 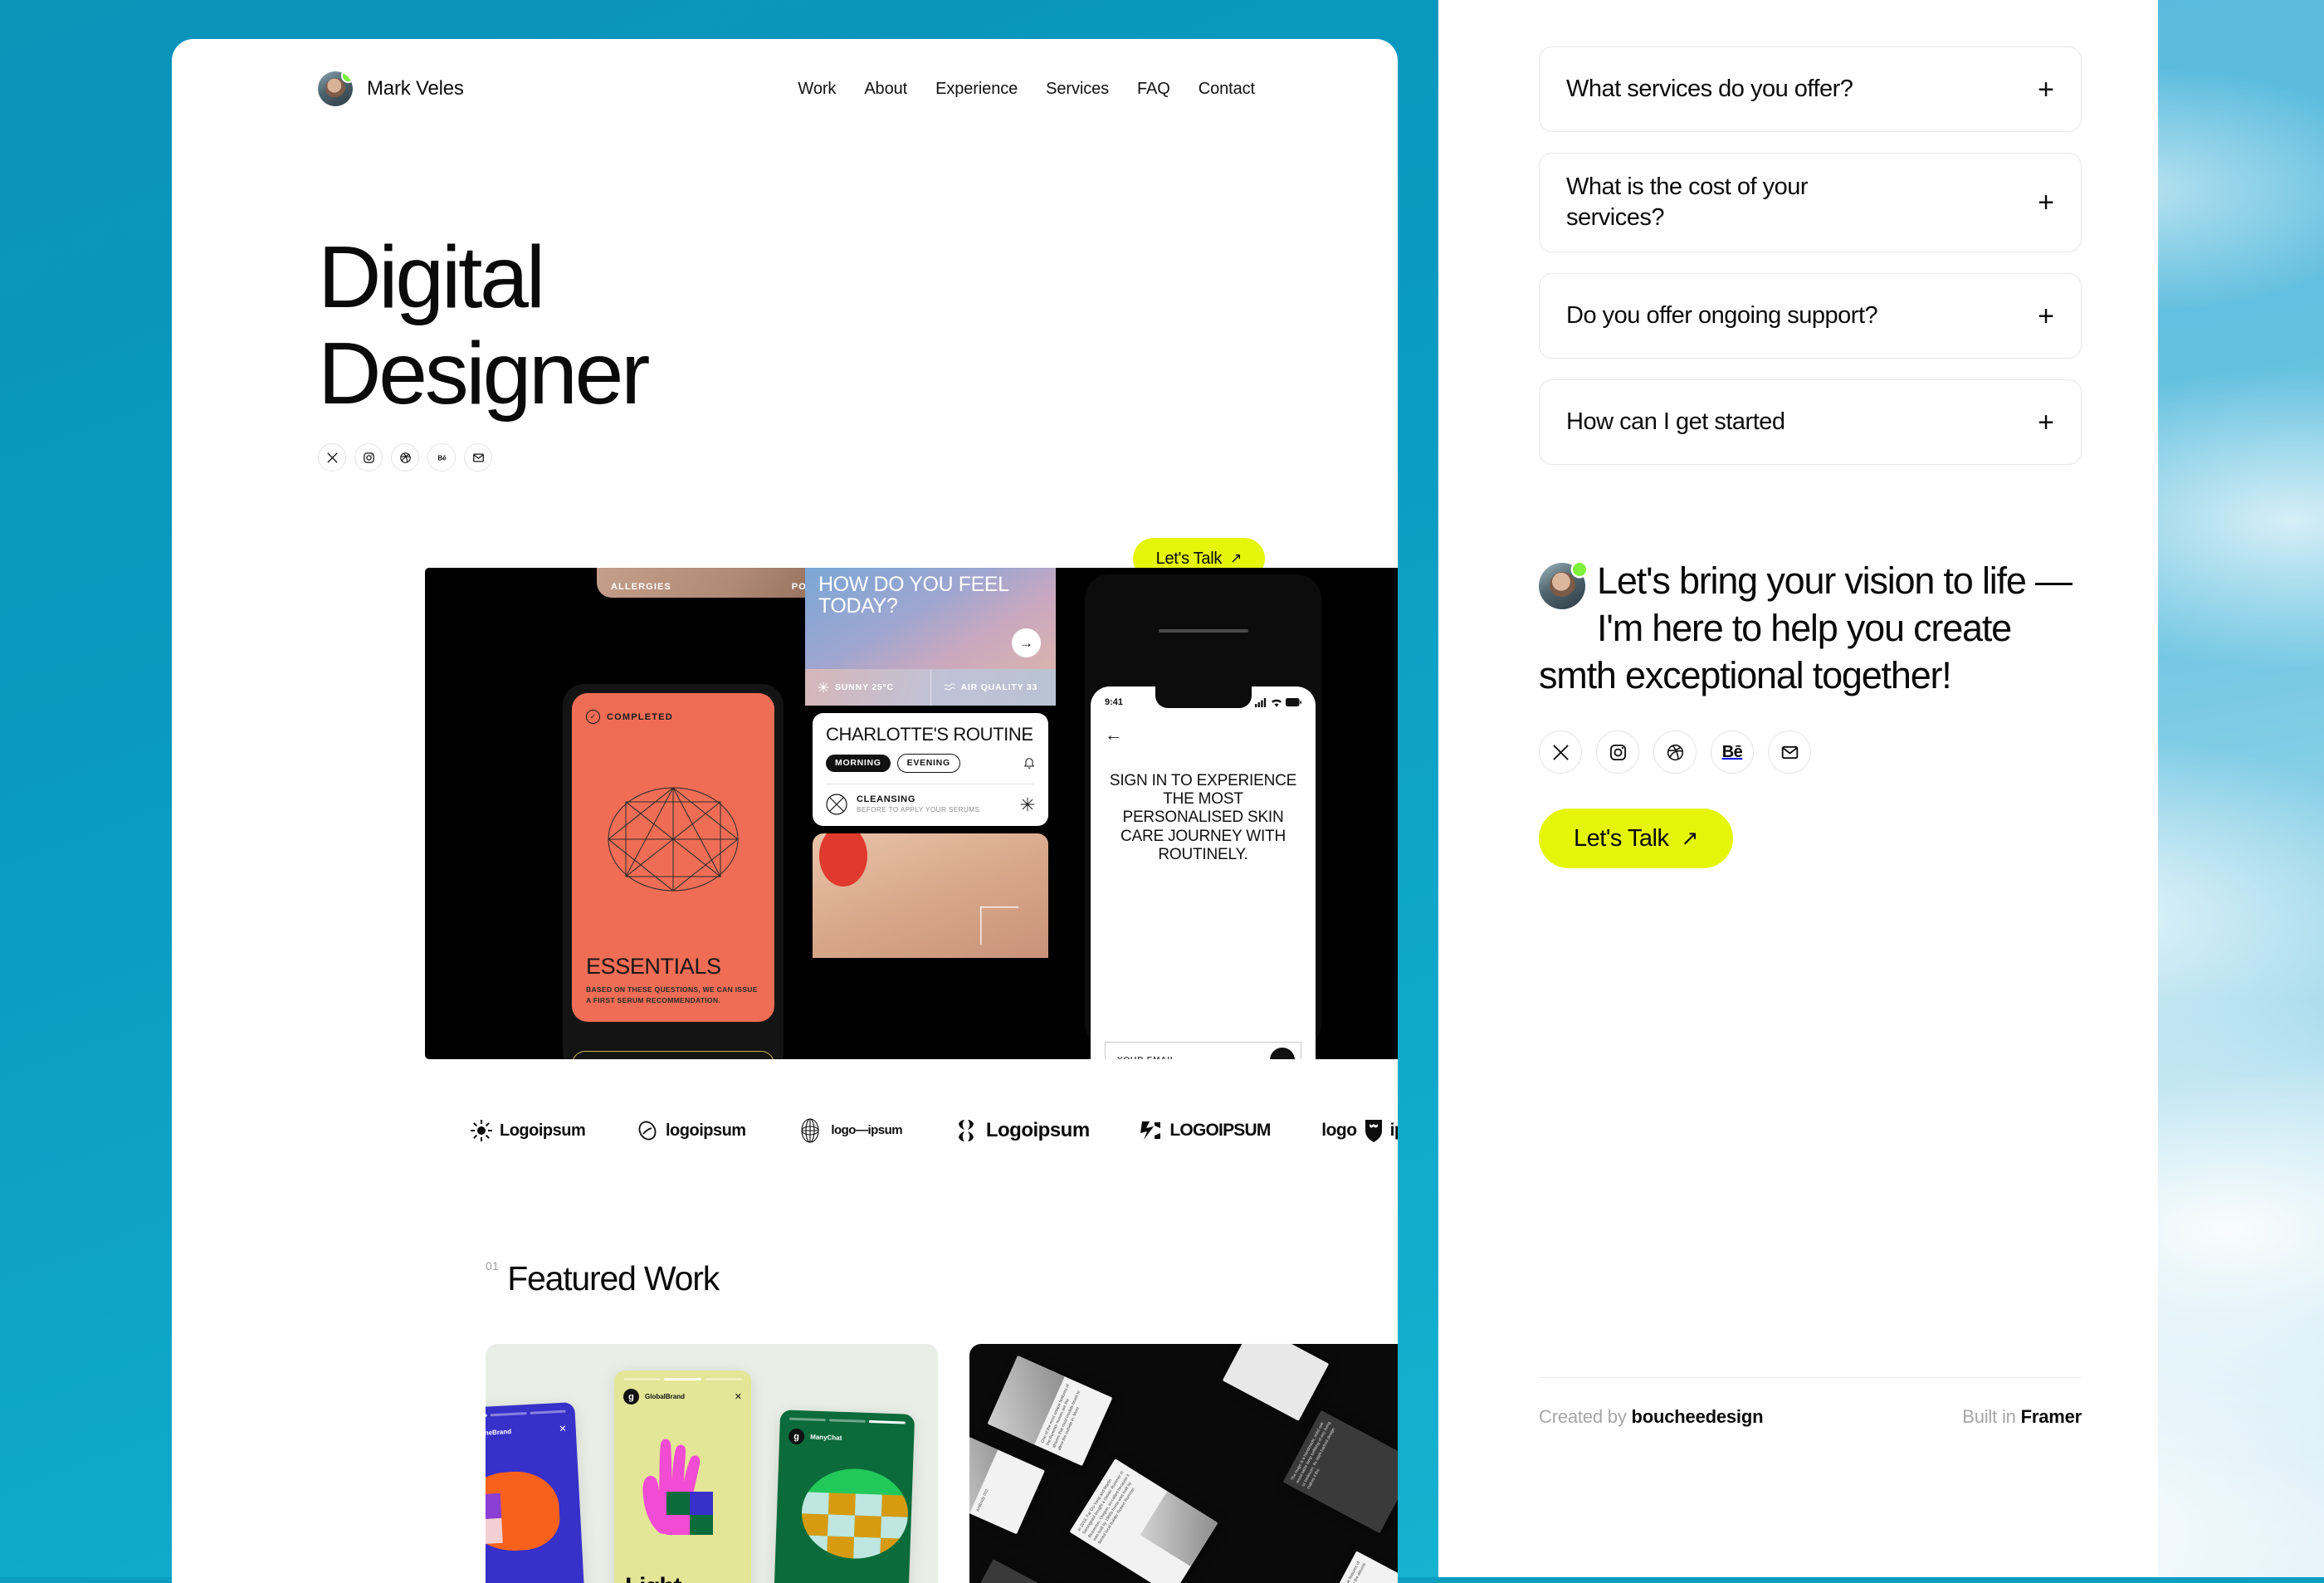 I want to click on logoipsum-petals-icon, so click(x=967, y=1130).